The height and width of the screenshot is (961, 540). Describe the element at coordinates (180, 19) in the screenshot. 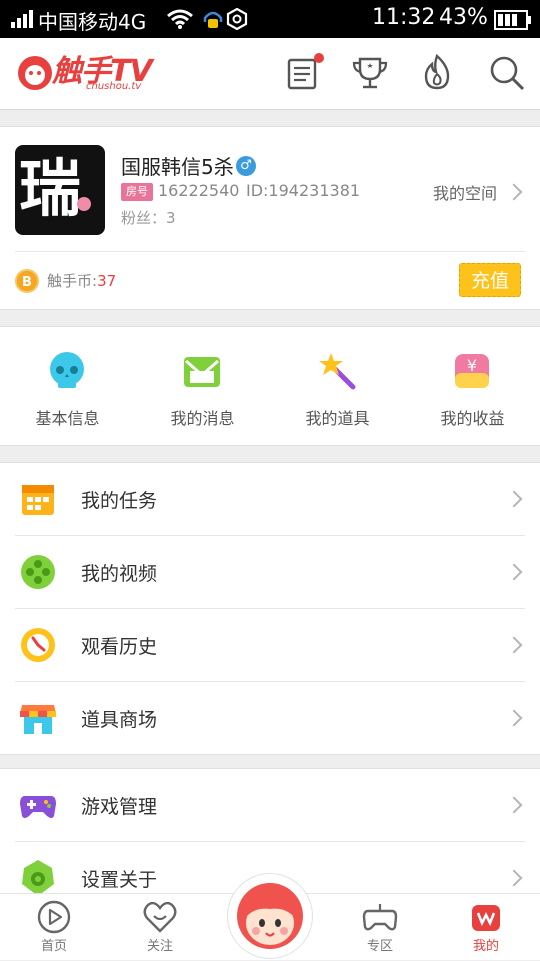

I see `wifi-icon` at that location.